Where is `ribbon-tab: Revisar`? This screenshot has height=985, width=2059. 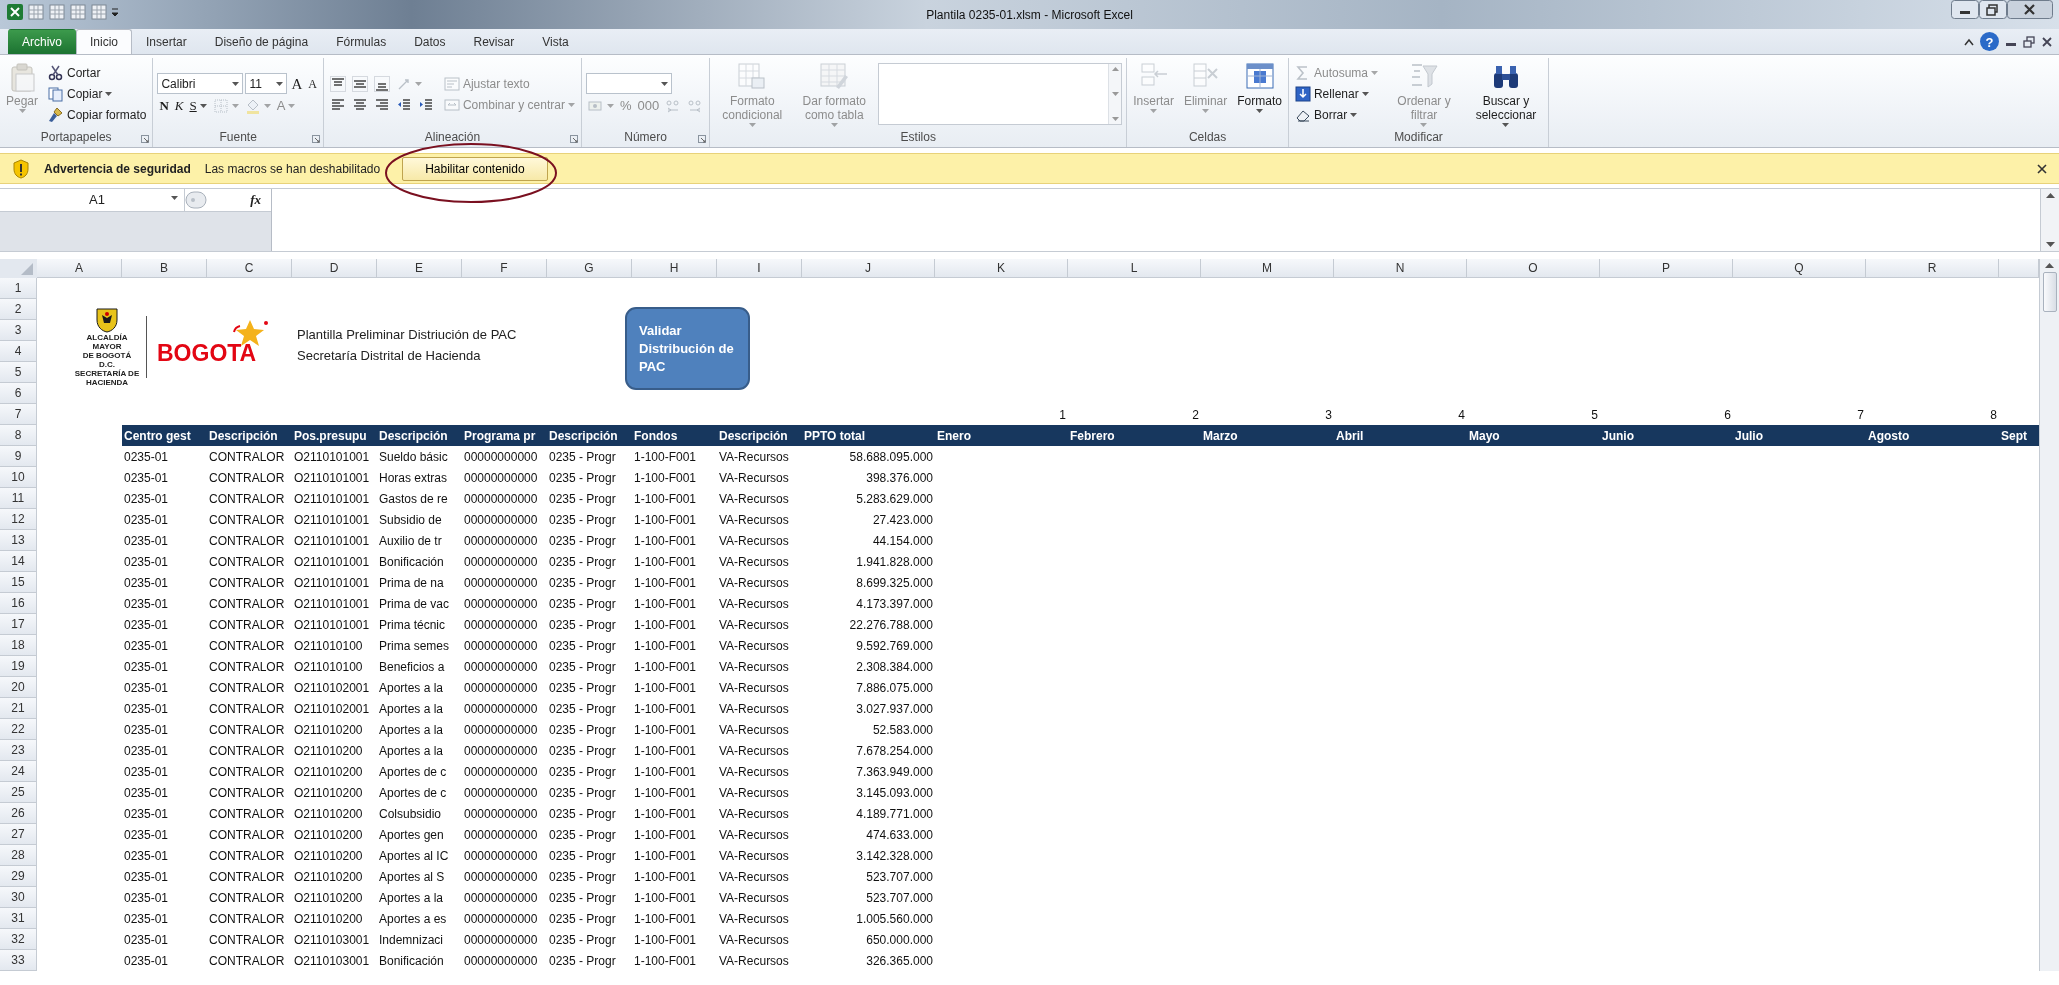
ribbon-tab: Revisar is located at coordinates (494, 41).